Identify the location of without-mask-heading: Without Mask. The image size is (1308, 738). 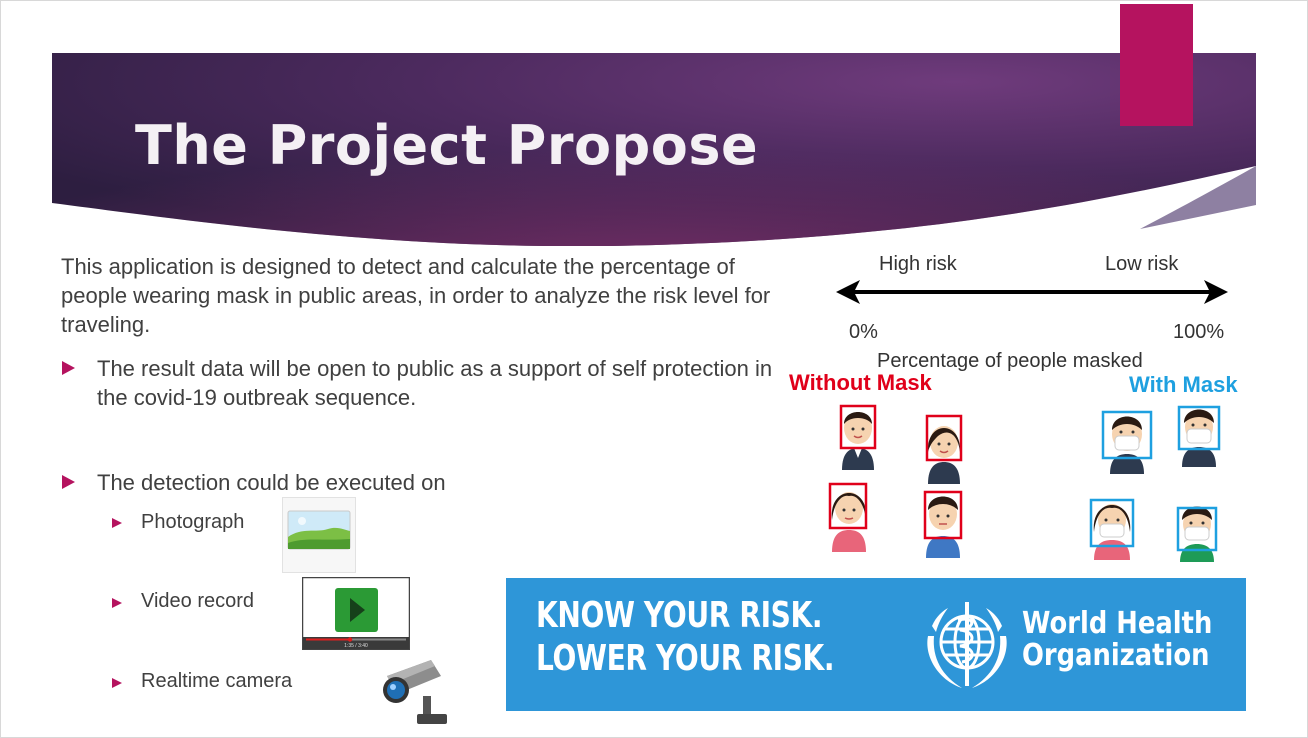
(860, 382).